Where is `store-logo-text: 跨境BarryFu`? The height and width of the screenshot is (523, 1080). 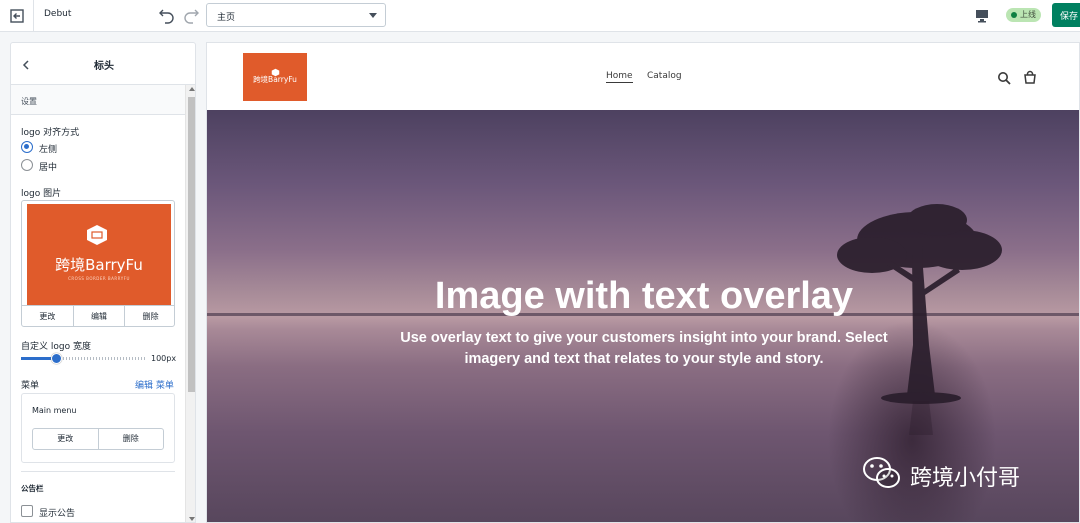
store-logo-text: 跨境BarryFu is located at coordinates (275, 79).